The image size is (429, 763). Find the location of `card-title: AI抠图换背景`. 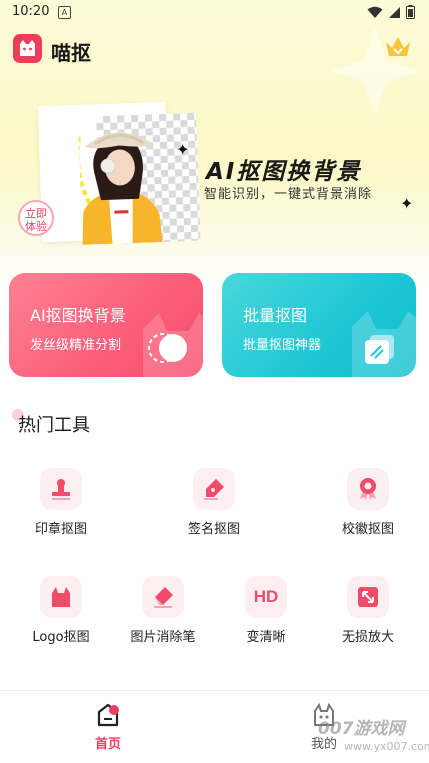

card-title: AI抠图换背景 is located at coordinates (78, 315).